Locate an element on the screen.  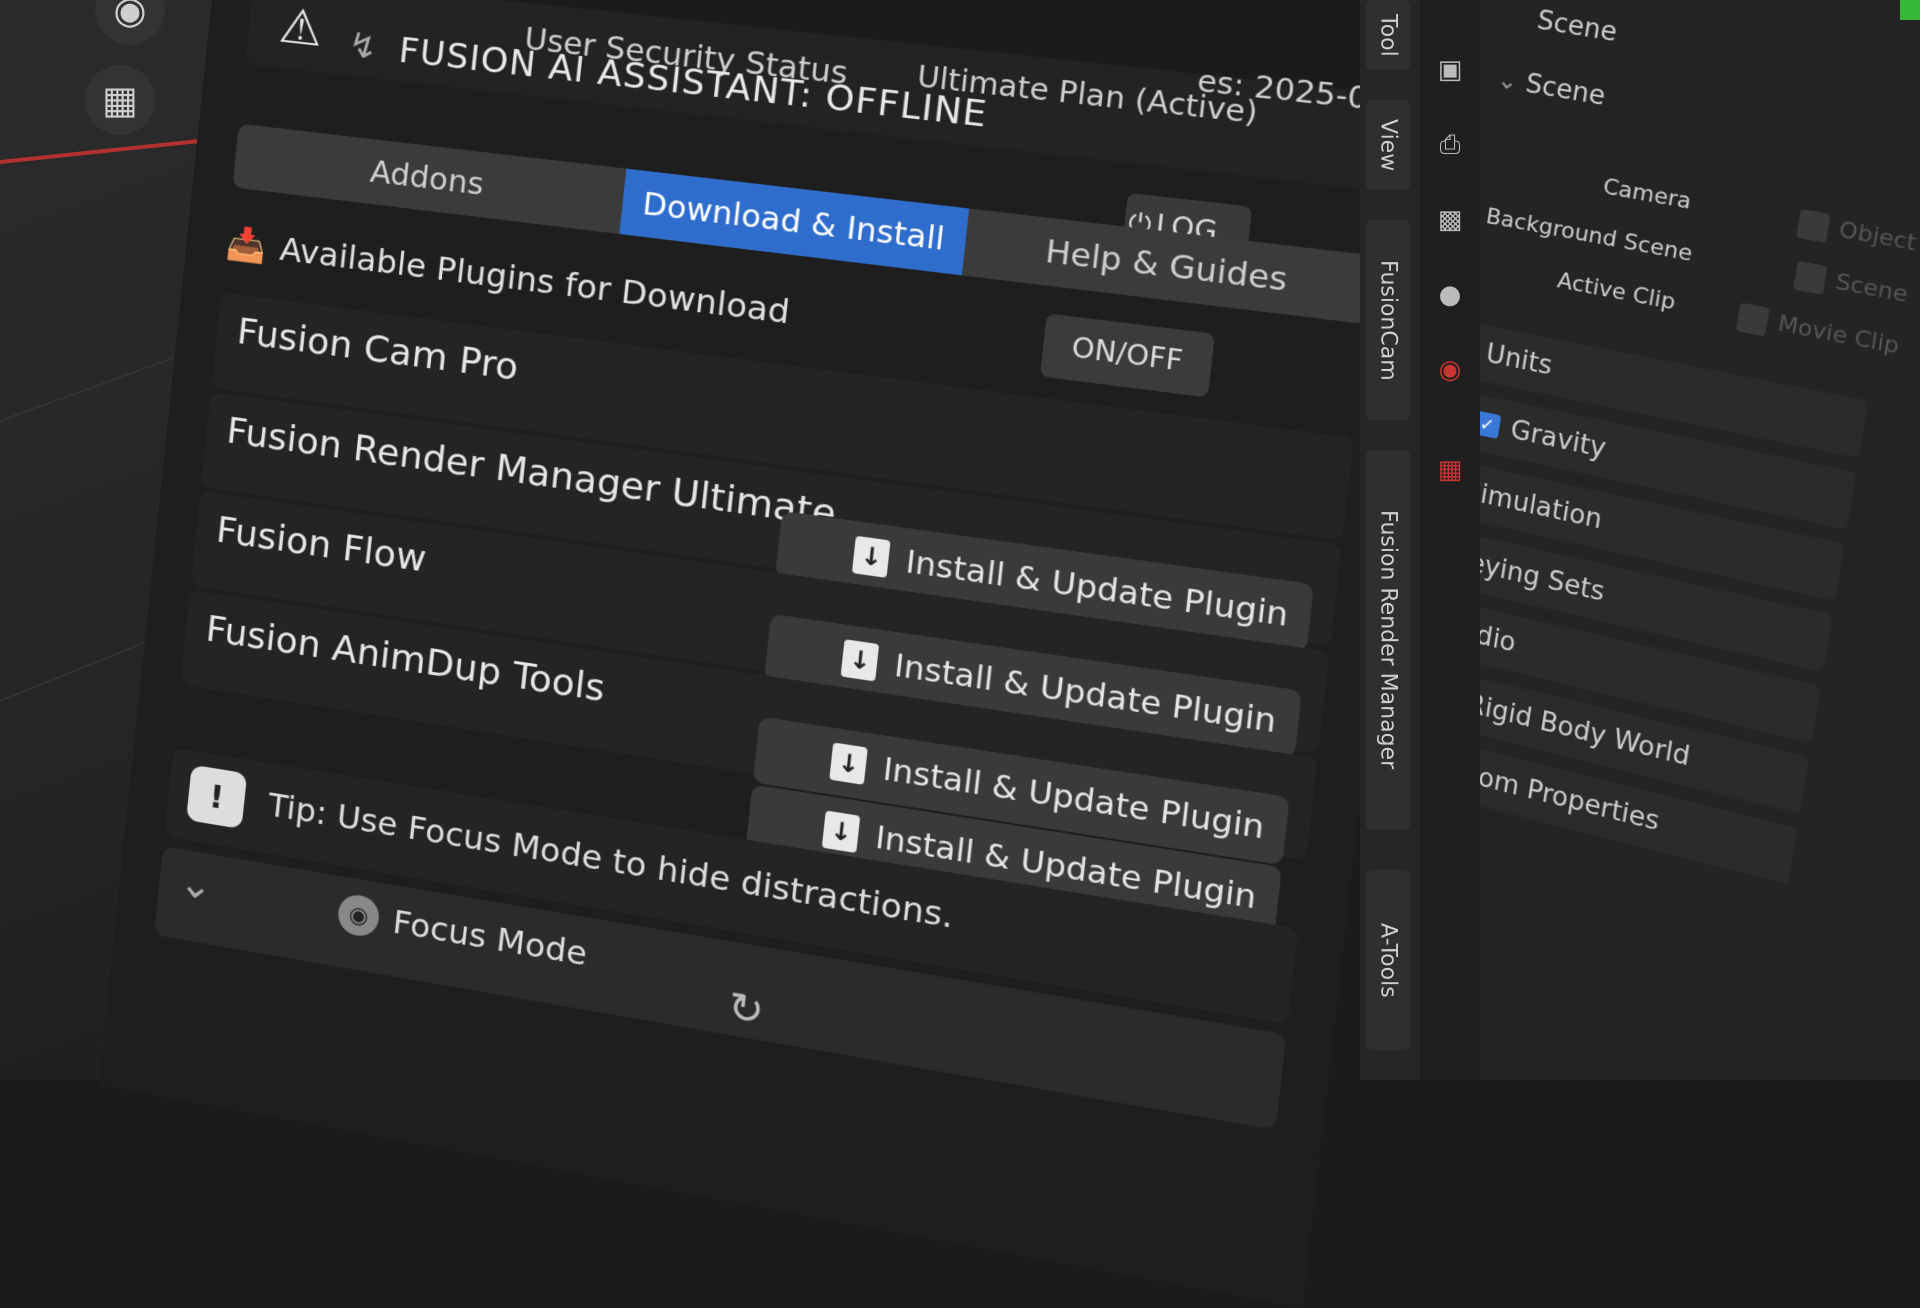
tip-icon: ! is located at coordinates (216, 797).